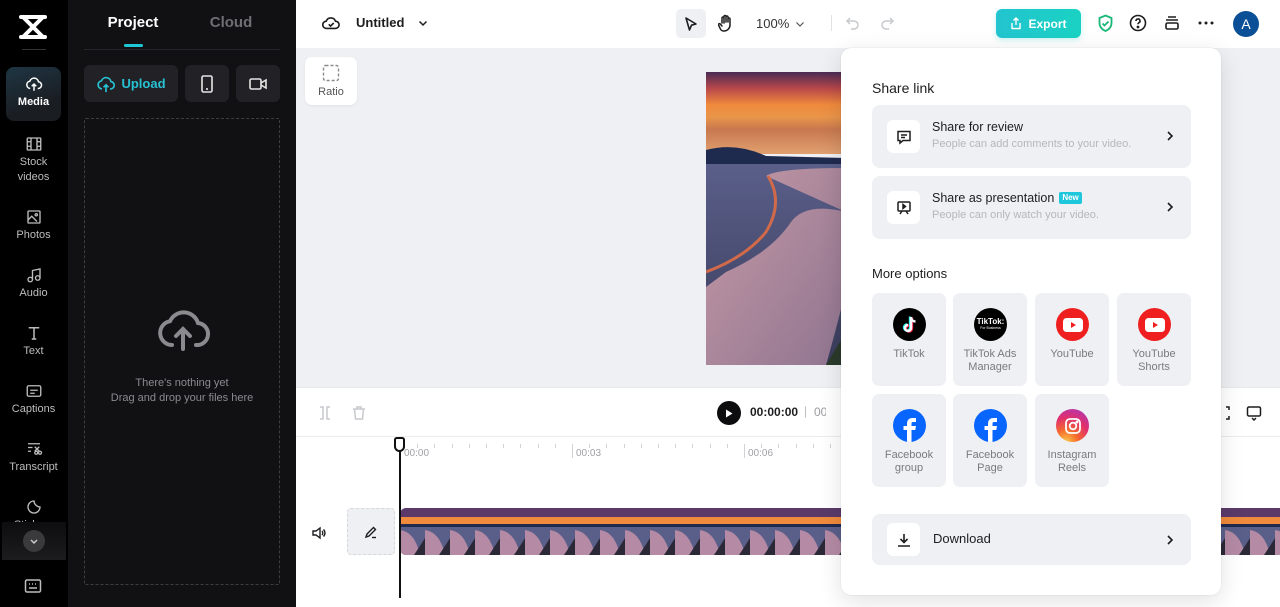 Image resolution: width=1280 pixels, height=607 pixels. I want to click on option-youtube-shorts: YouTube Shorts, so click(1154, 339).